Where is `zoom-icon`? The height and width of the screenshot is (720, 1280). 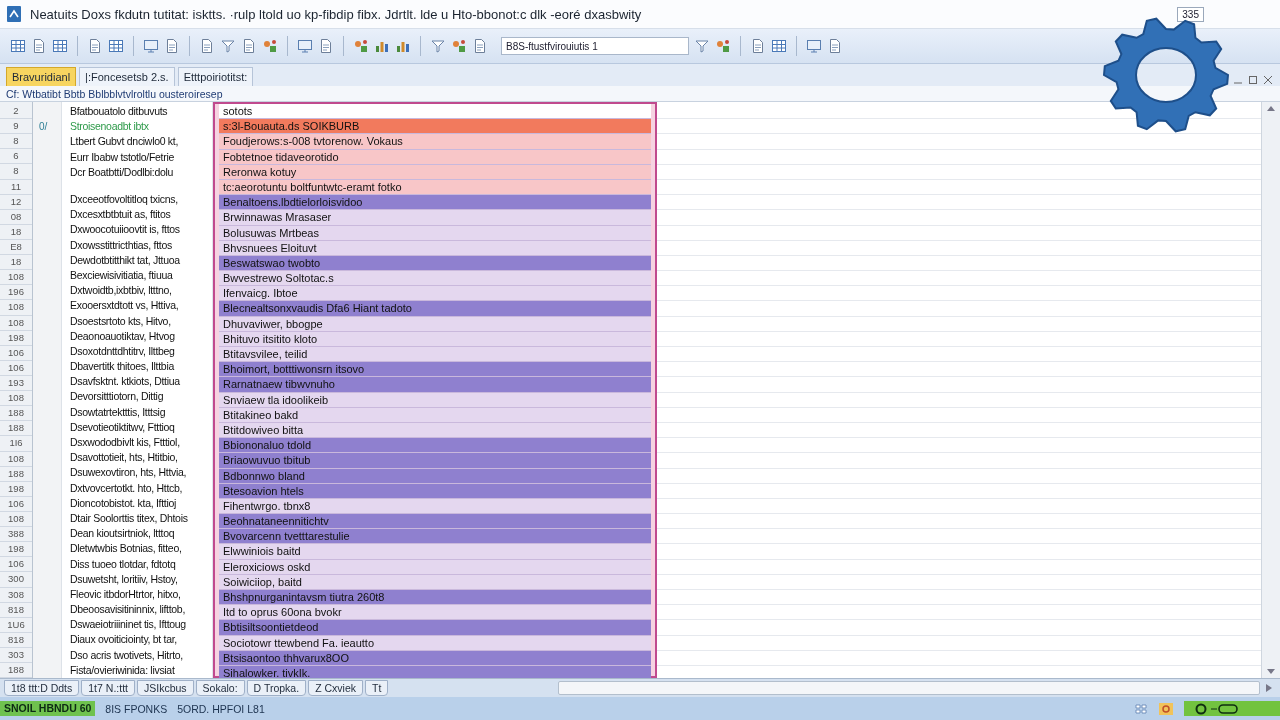
zoom-icon is located at coordinates (1217, 708).